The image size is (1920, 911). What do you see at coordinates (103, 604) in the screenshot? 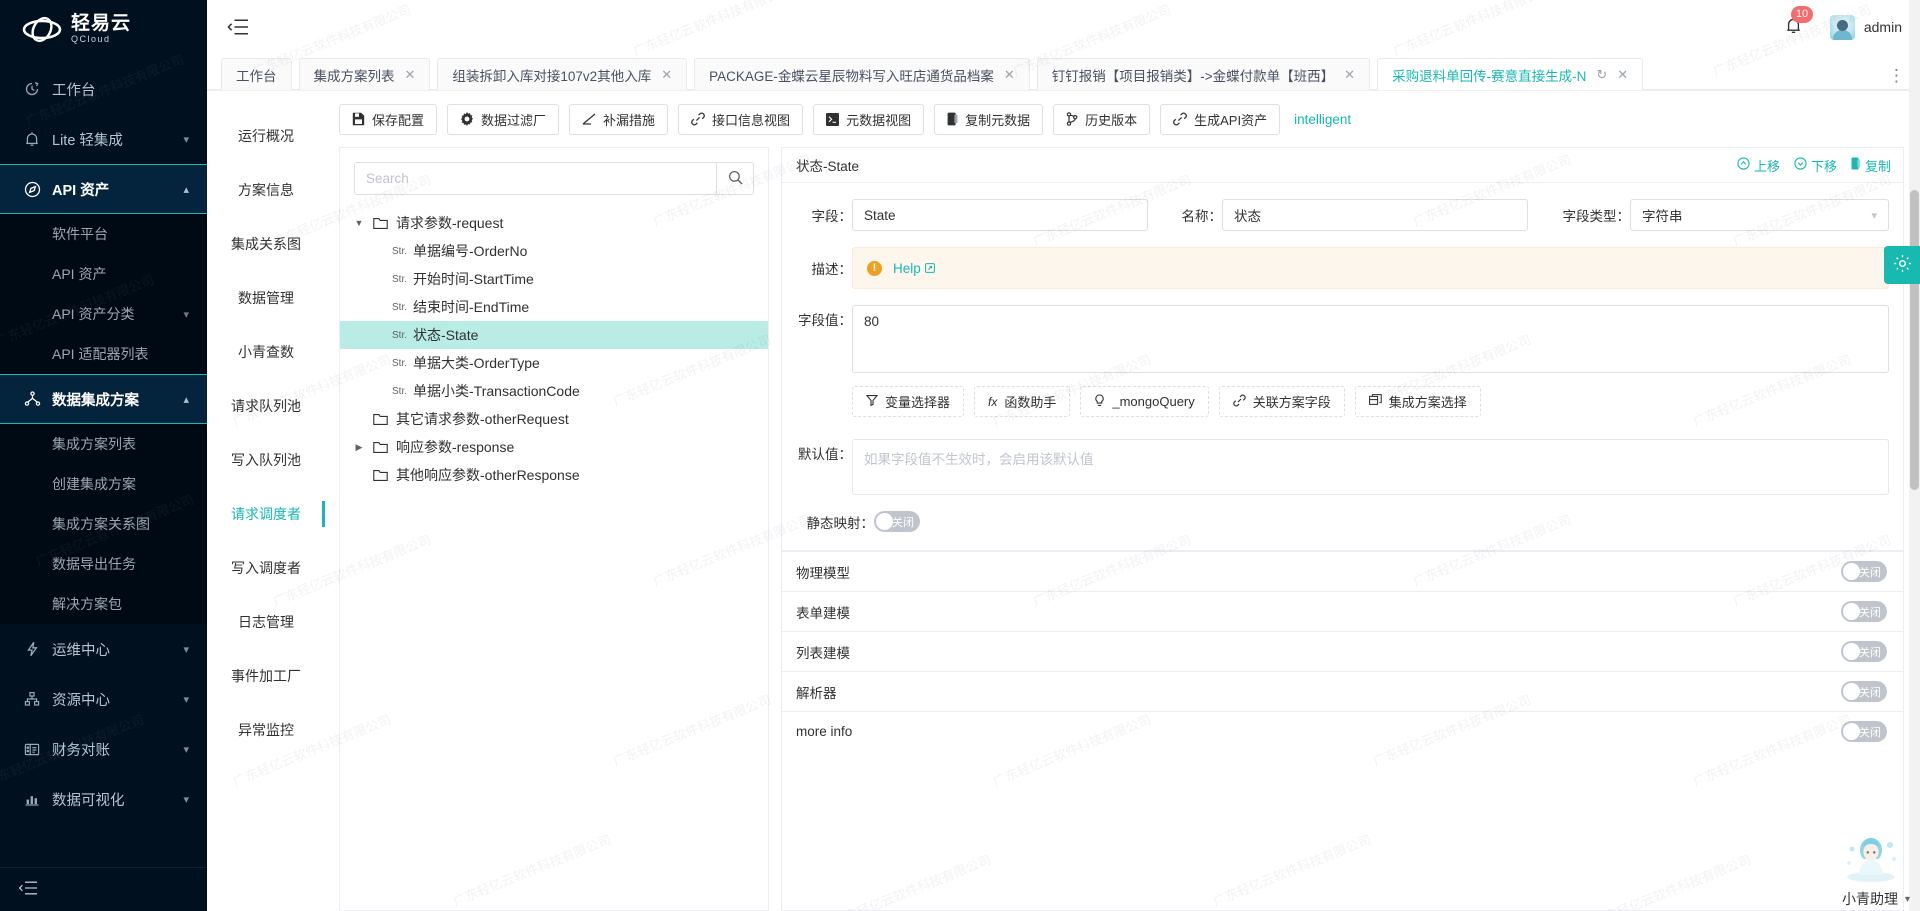
I see `sidebar-item-solution-package: 解决方案包` at bounding box center [103, 604].